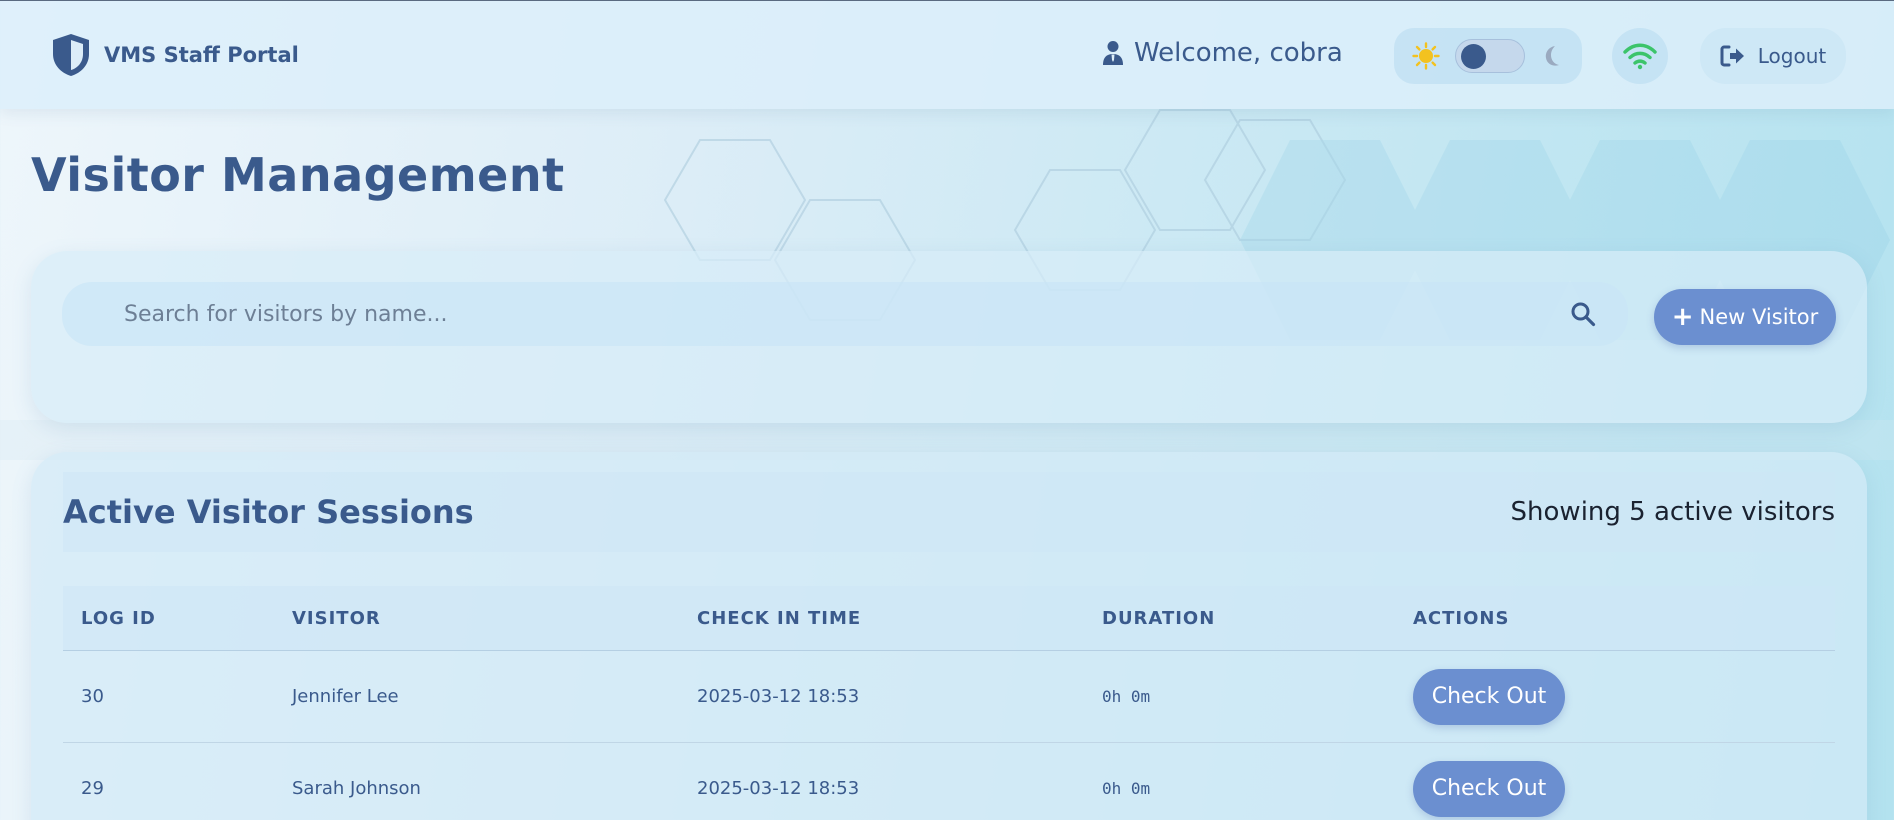 The width and height of the screenshot is (1894, 820). I want to click on column-header-log-id: LOG ID, so click(177, 618).